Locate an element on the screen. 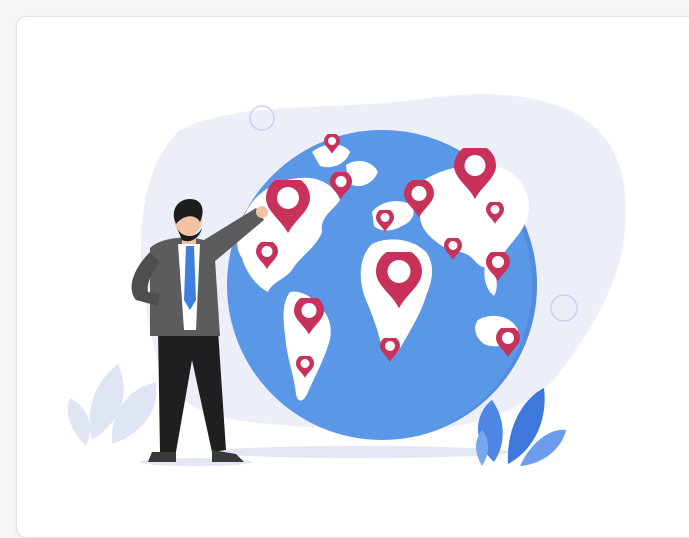 The width and height of the screenshot is (689, 538). ground-shadow is located at coordinates (360, 452).